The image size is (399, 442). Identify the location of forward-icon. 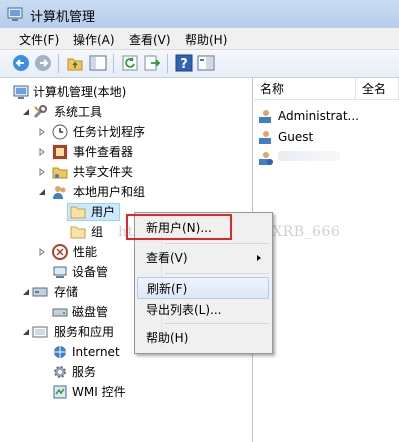
(43, 63).